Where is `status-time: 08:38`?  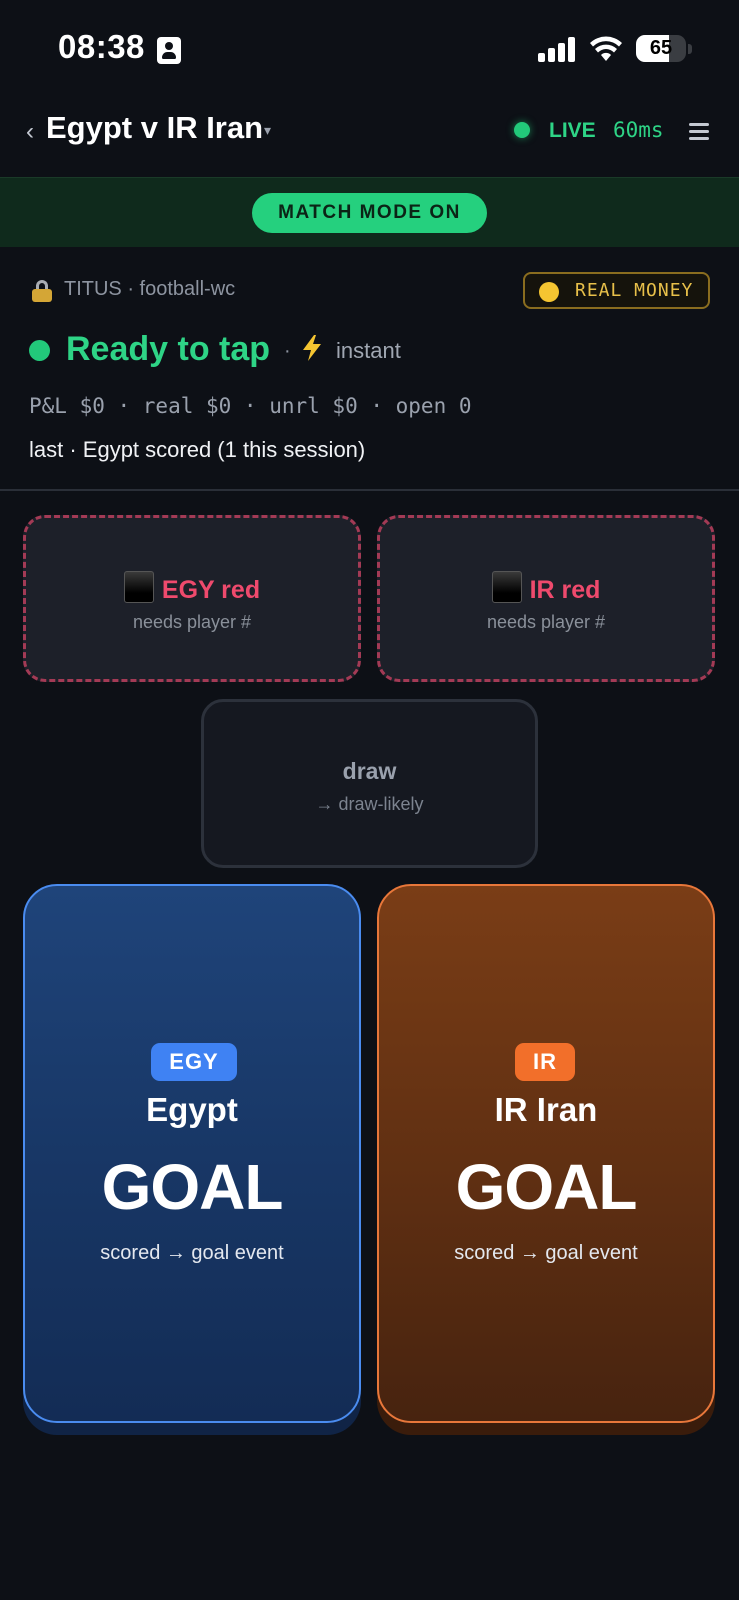
status-time: 08:38 is located at coordinates (101, 46).